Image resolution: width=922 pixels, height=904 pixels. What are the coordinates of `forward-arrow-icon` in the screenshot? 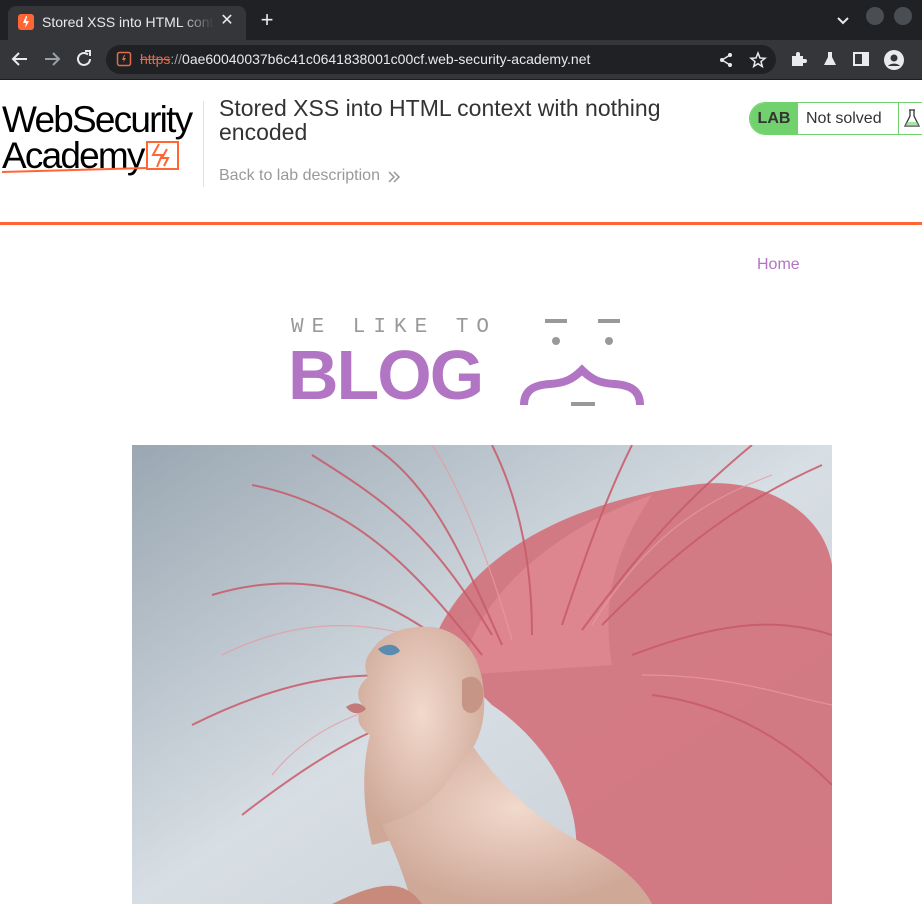 It's located at (52, 59).